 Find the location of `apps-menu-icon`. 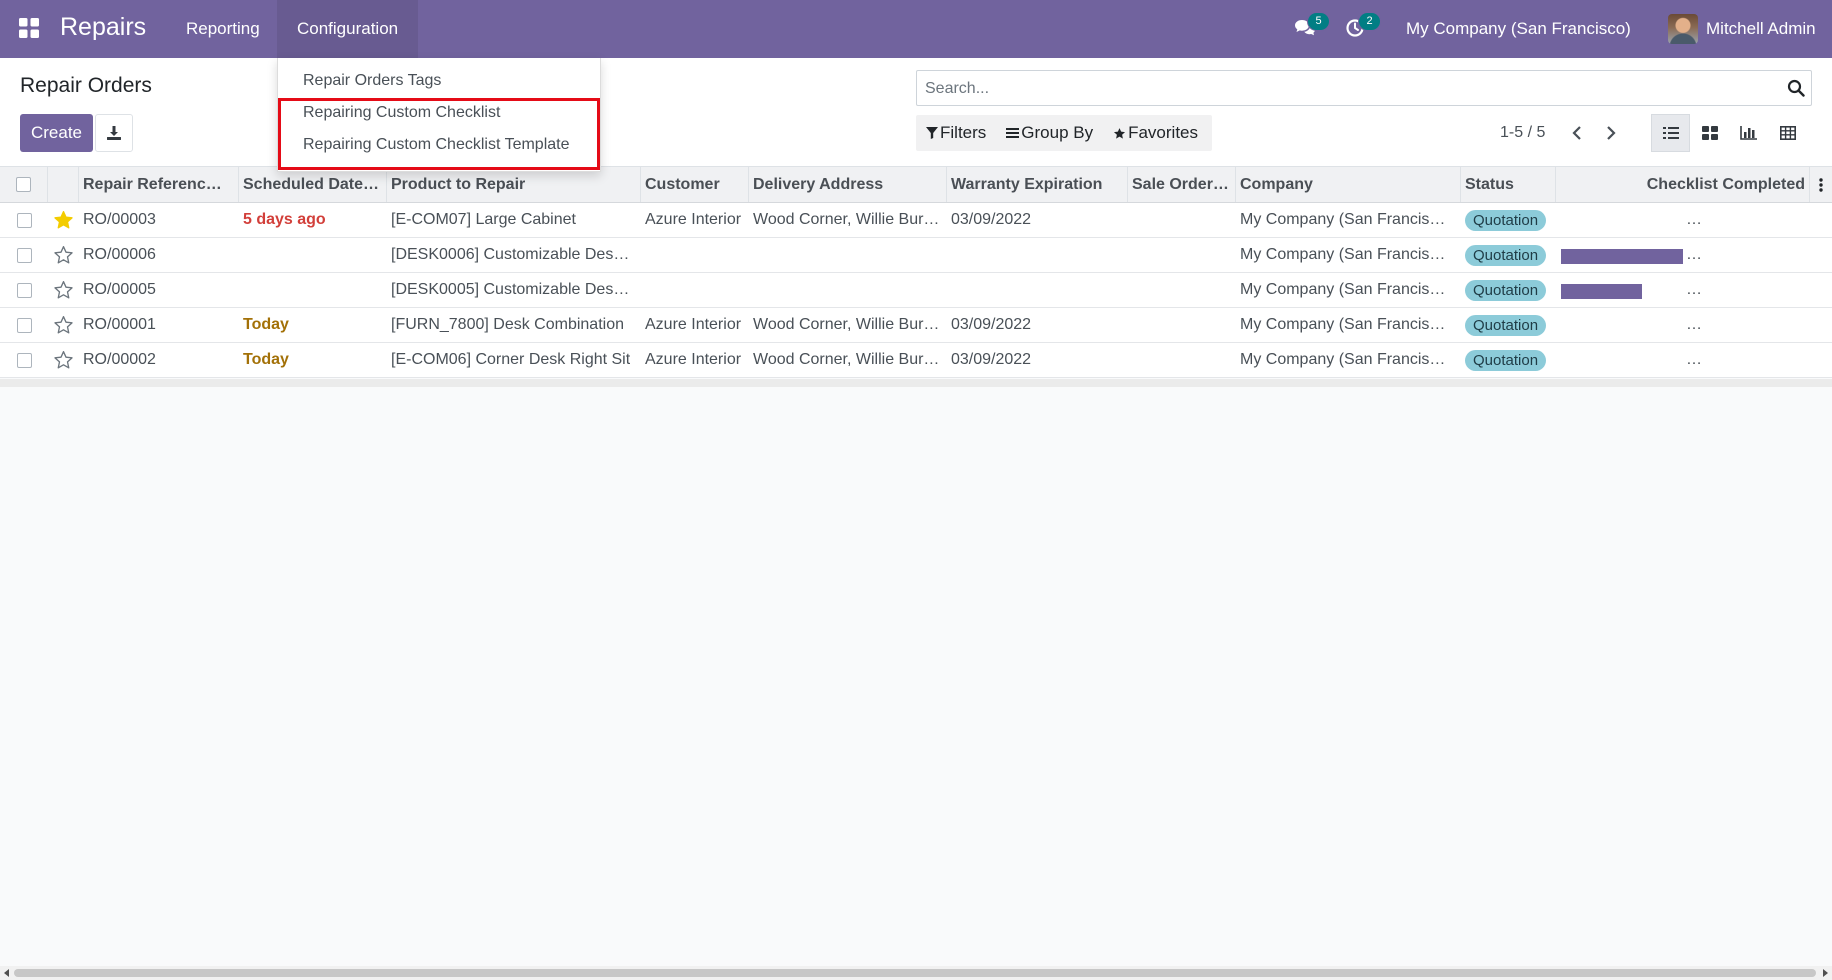

apps-menu-icon is located at coordinates (30, 29).